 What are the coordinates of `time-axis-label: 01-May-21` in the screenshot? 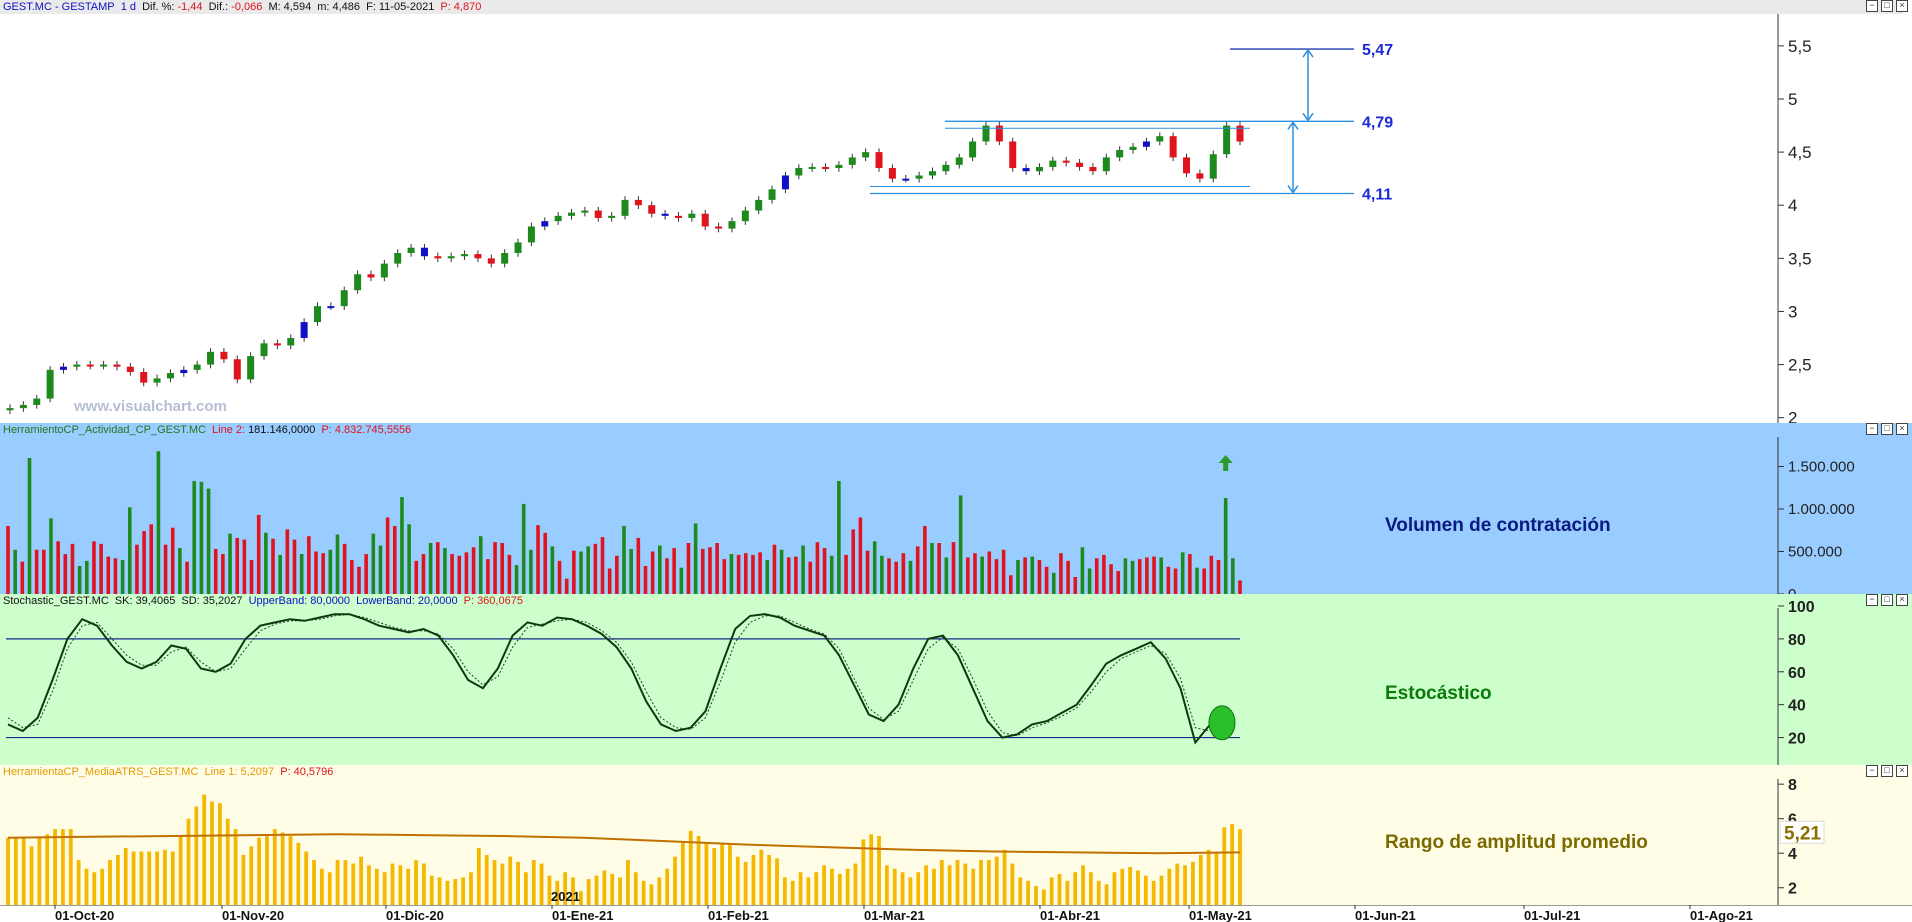 It's located at (1220, 915).